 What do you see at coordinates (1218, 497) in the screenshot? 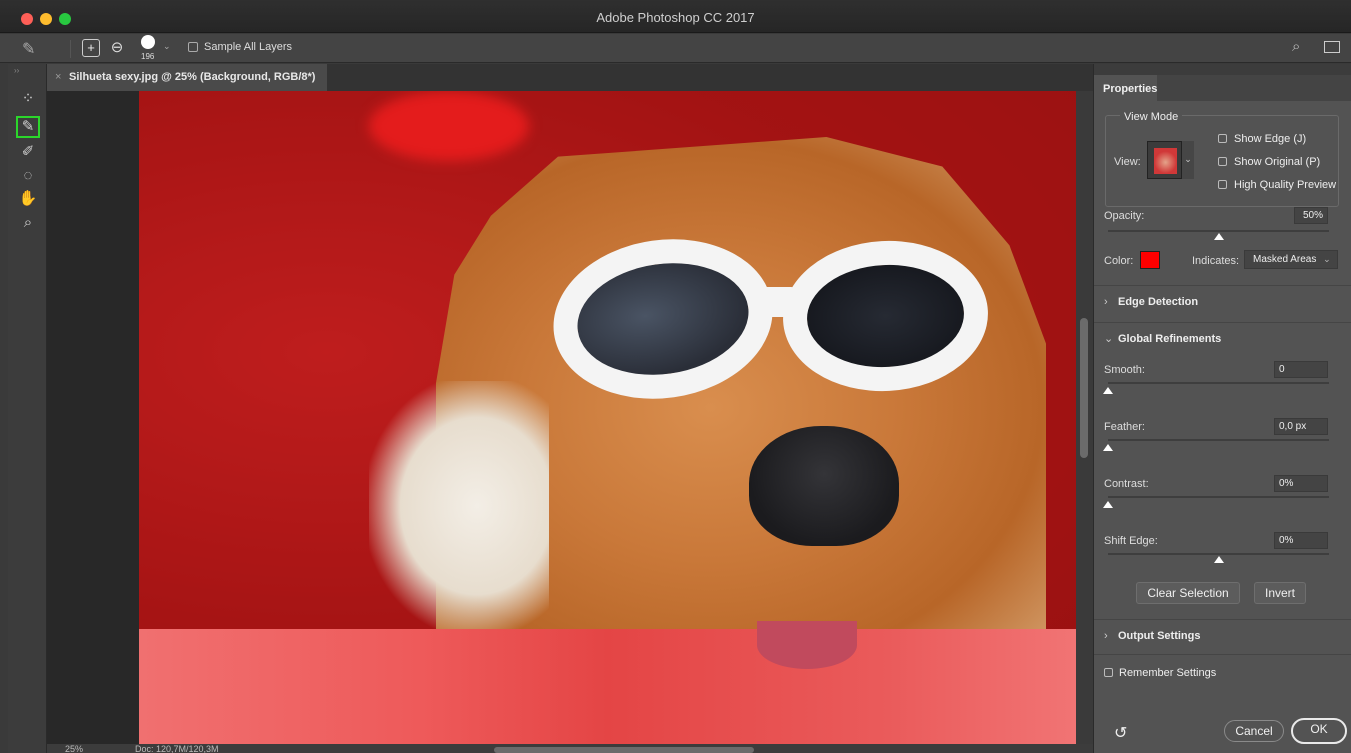
I see `contrast-slider` at bounding box center [1218, 497].